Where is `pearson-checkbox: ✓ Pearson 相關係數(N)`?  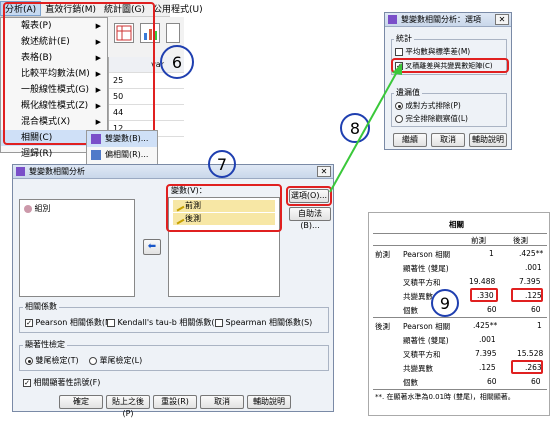 pearson-checkbox: ✓ Pearson 相關係數(N) is located at coordinates (69, 322).